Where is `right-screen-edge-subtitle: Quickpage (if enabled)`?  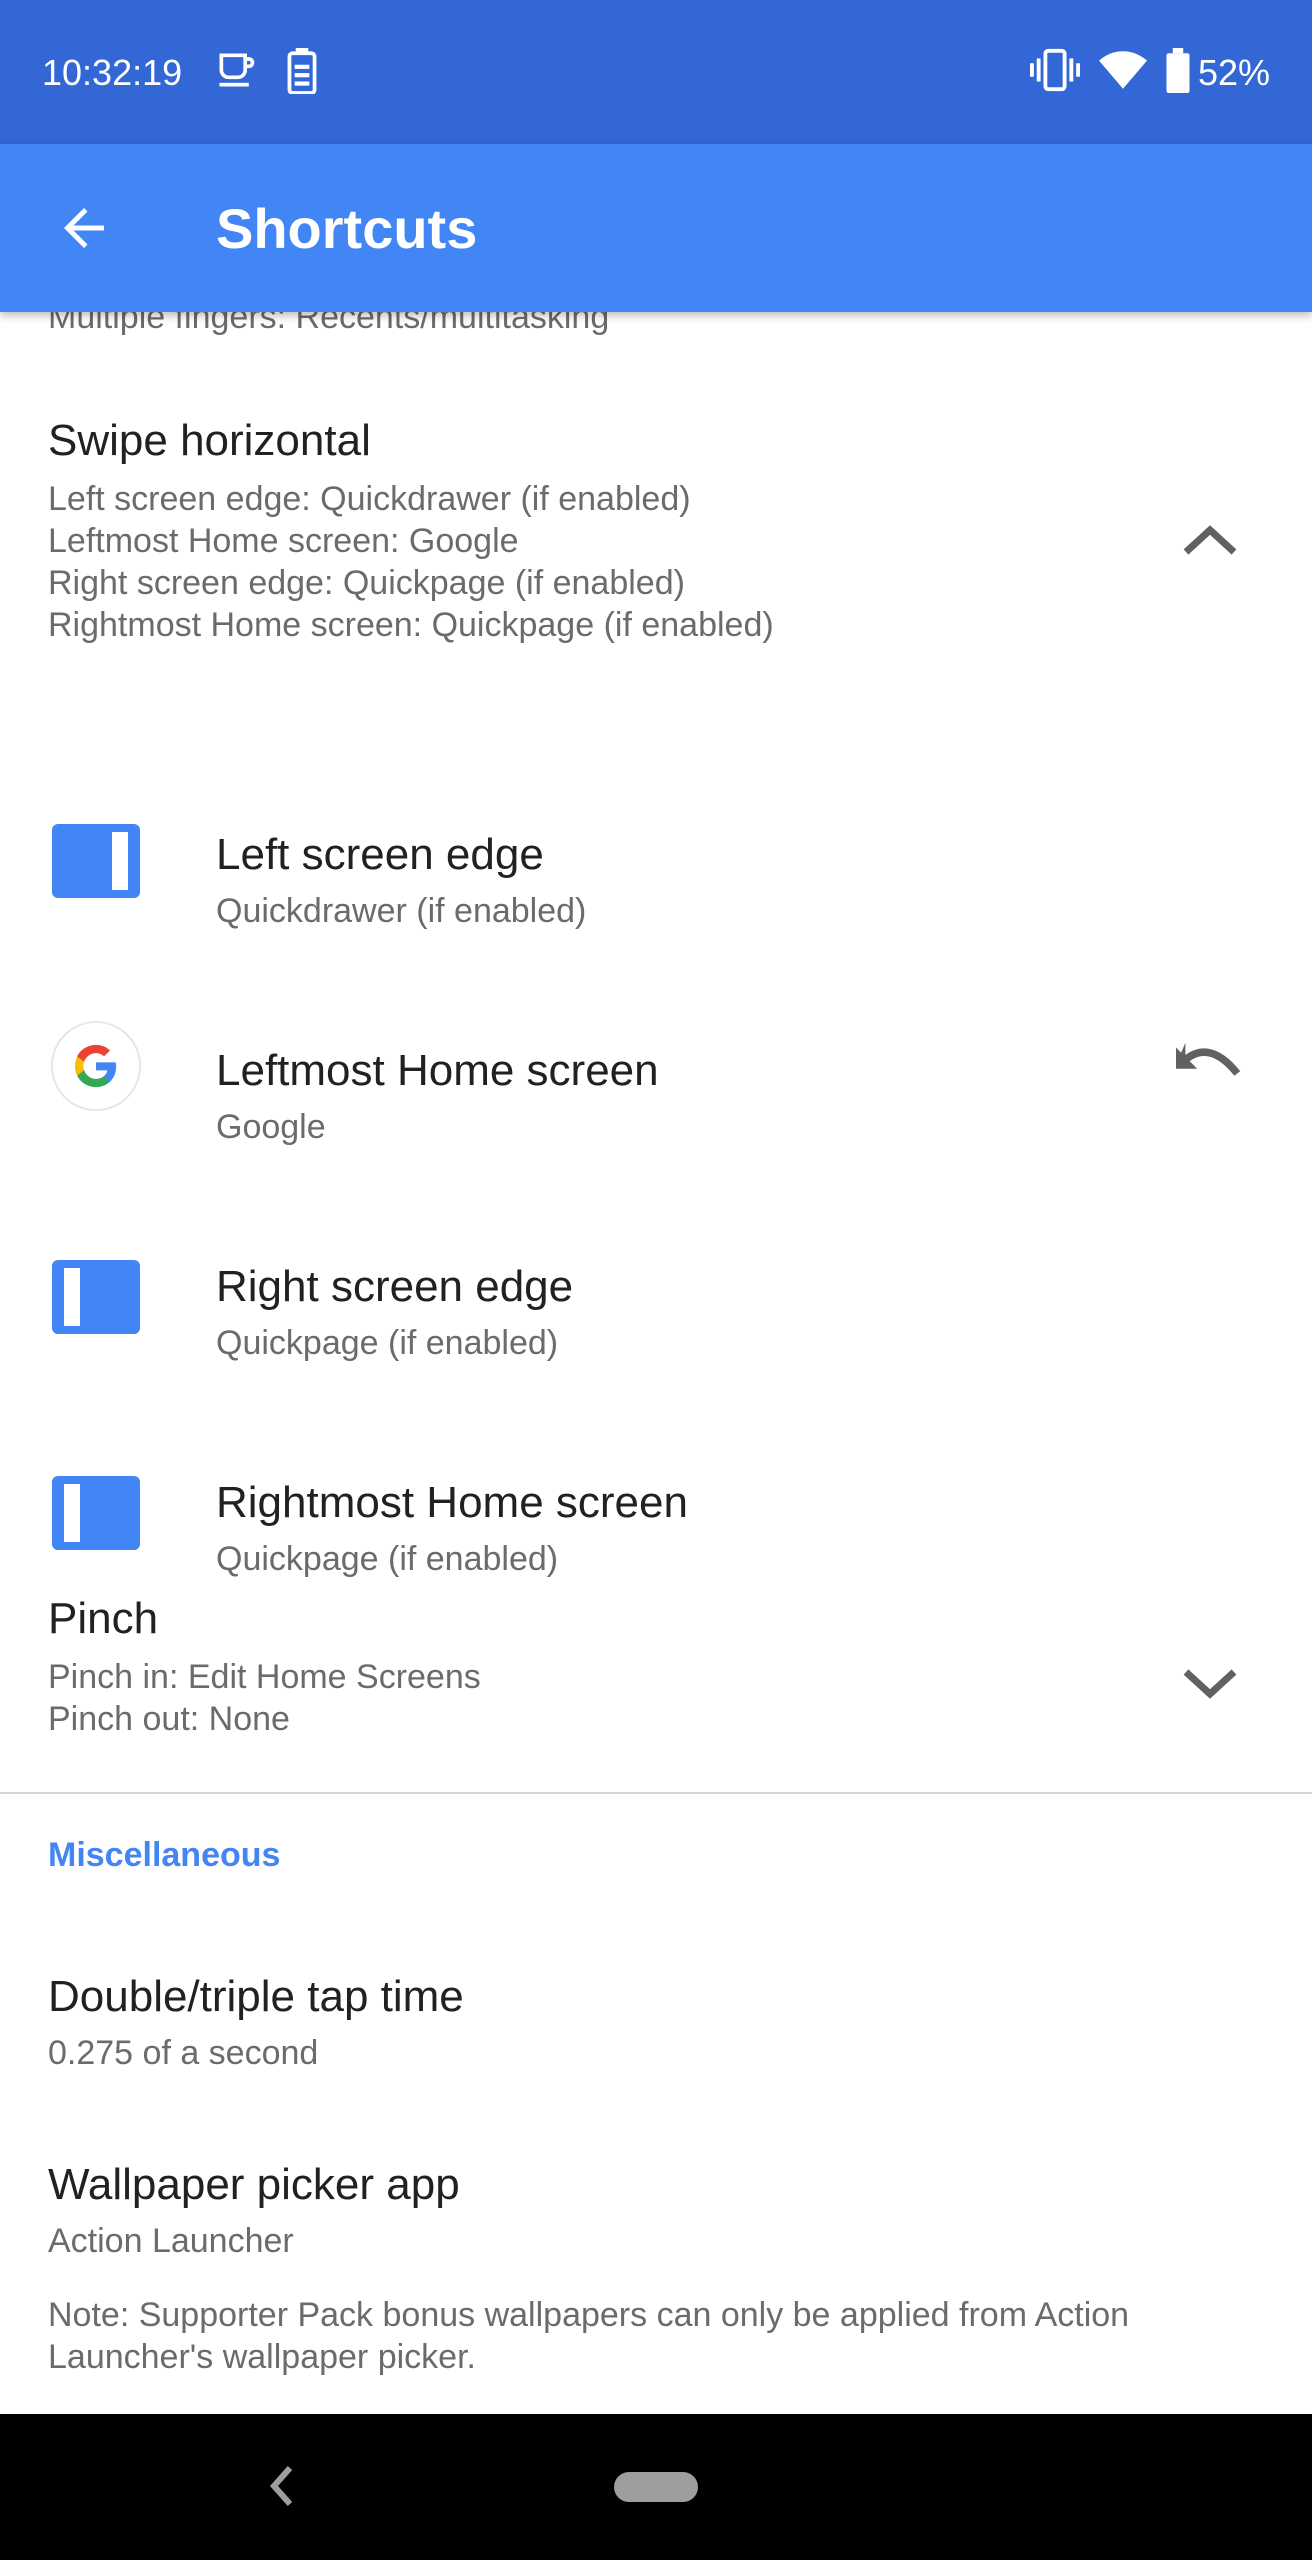 right-screen-edge-subtitle: Quickpage (if enabled) is located at coordinates (387, 1343).